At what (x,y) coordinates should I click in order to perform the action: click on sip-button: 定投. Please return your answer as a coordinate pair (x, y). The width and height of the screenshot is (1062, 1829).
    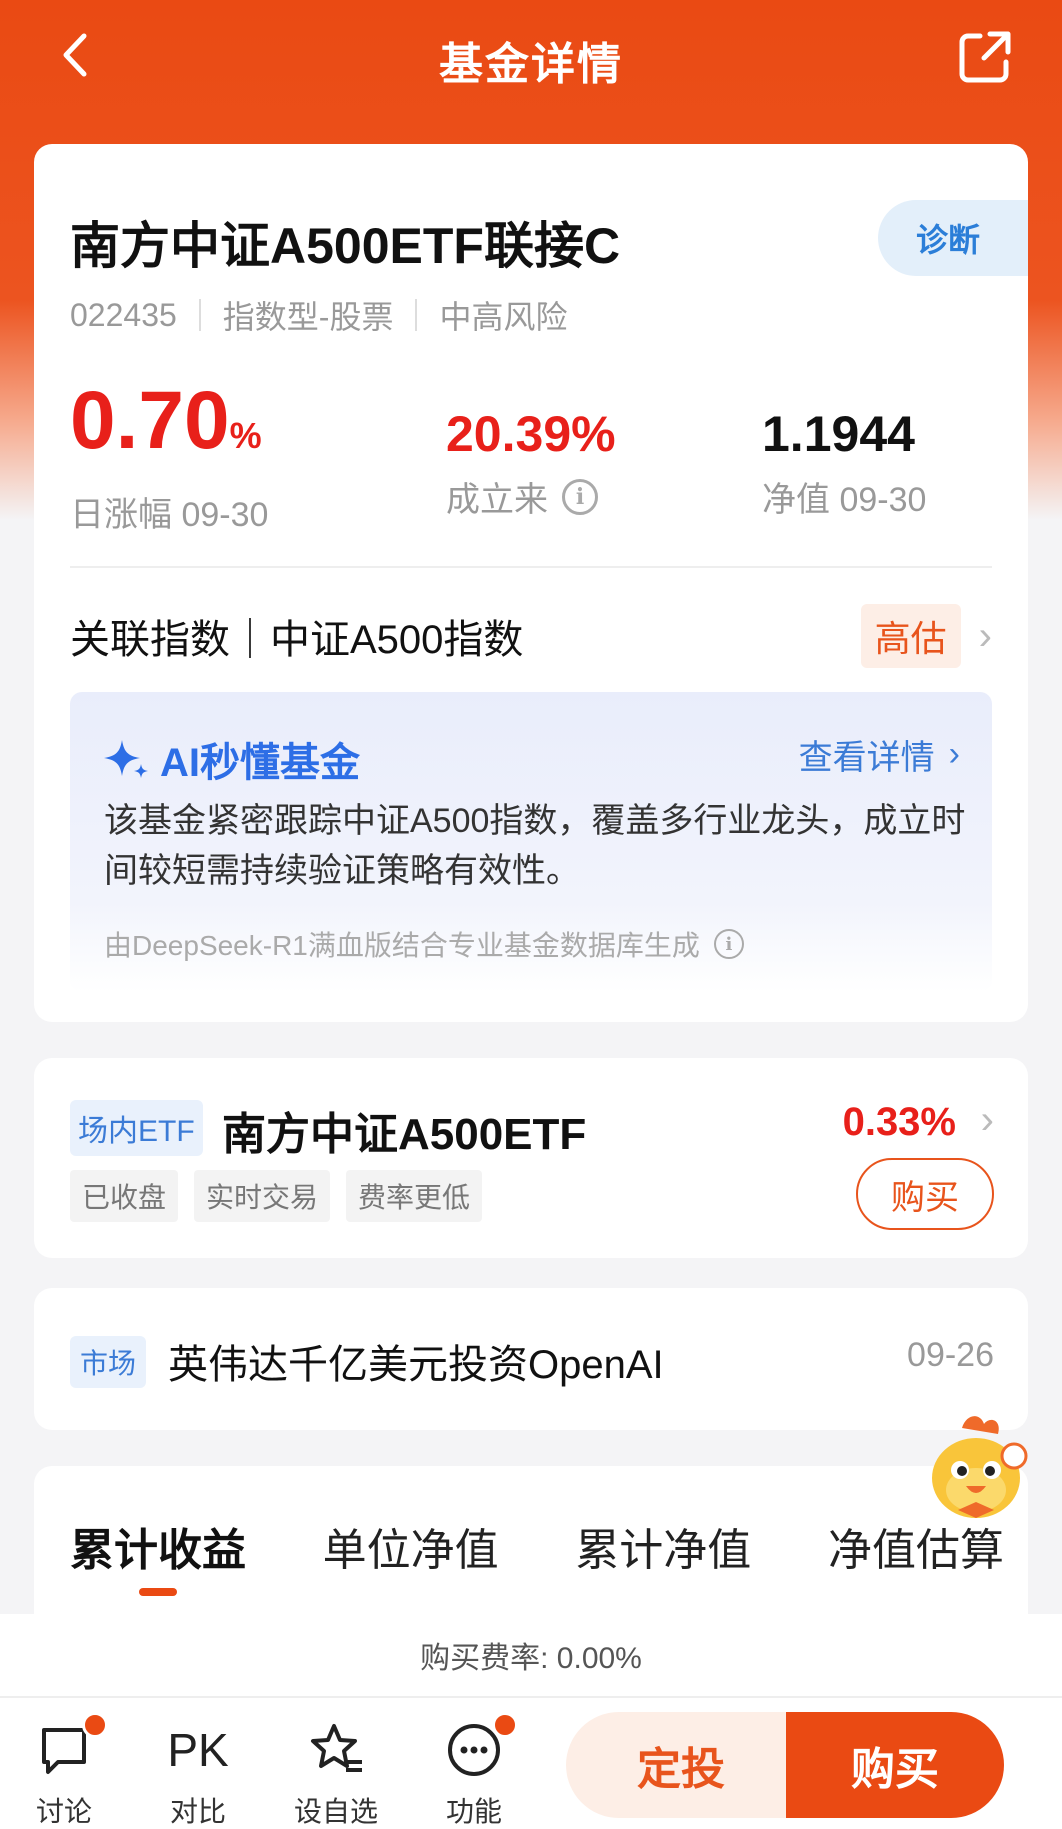
    Looking at the image, I should click on (681, 1765).